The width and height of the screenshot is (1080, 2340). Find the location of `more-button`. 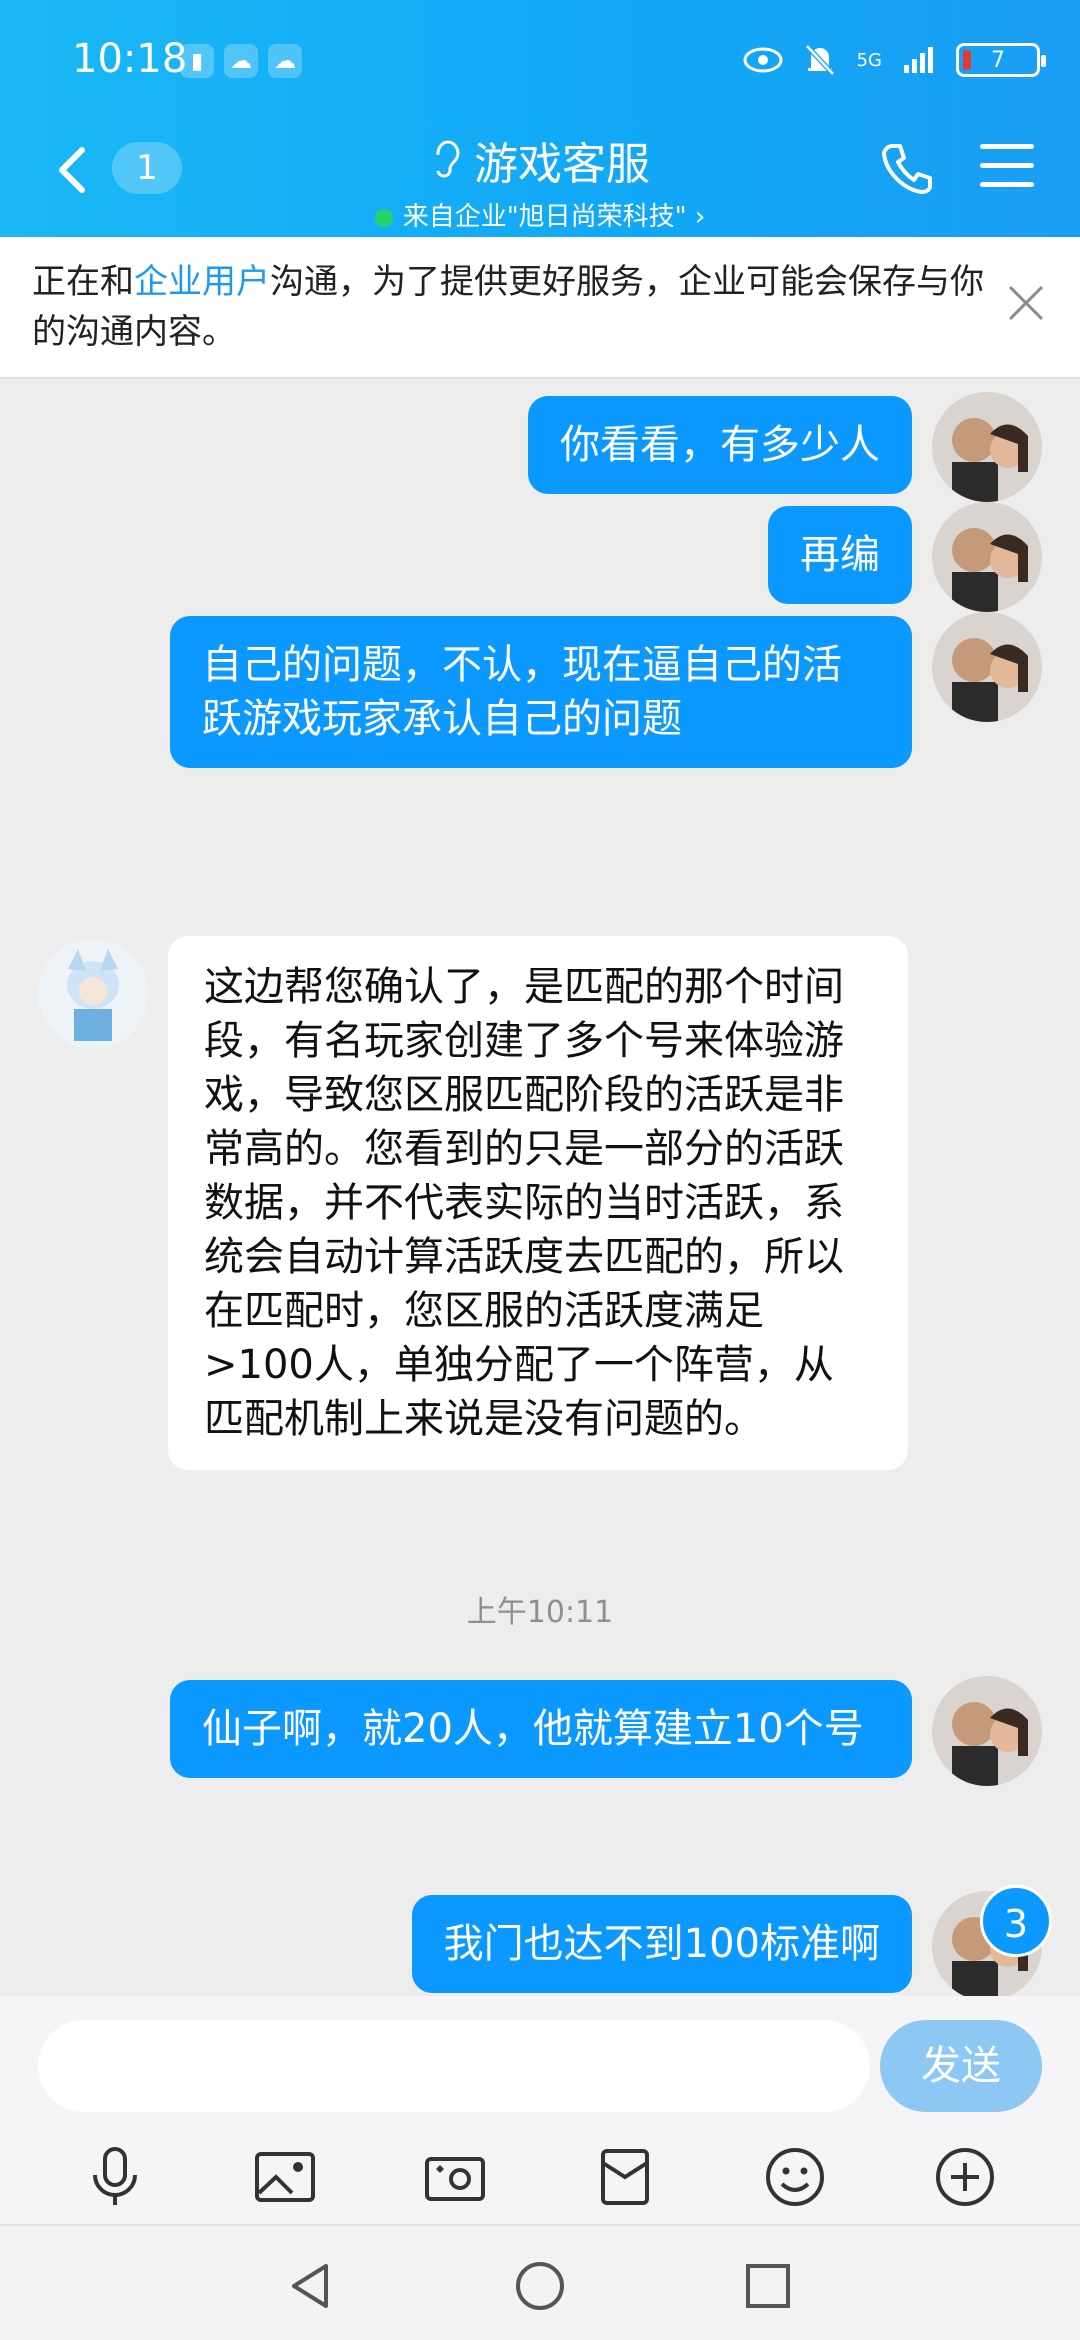

more-button is located at coordinates (965, 2177).